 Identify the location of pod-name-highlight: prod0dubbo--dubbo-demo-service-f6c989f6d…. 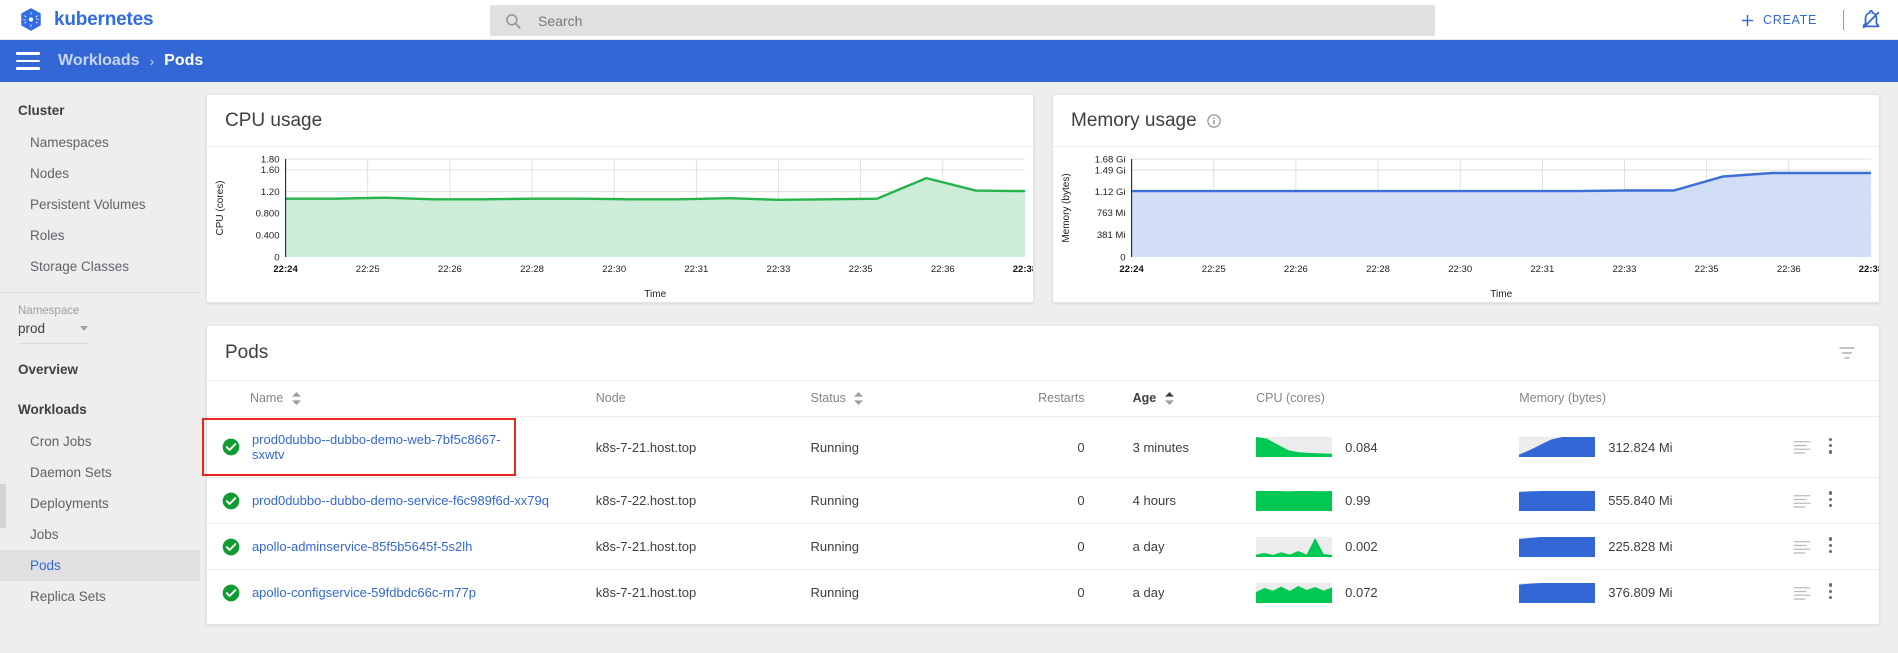
(400, 500).